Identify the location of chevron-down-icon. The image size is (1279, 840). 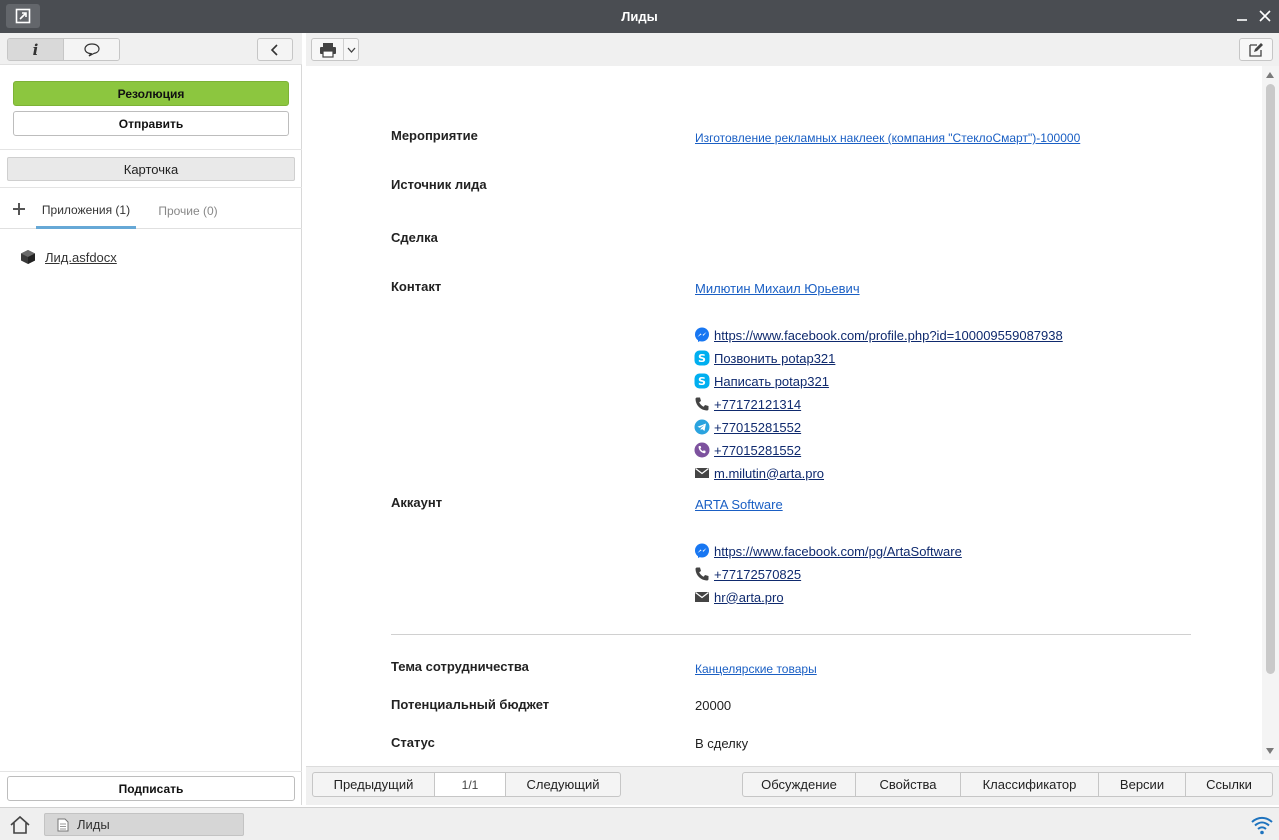
(351, 50).